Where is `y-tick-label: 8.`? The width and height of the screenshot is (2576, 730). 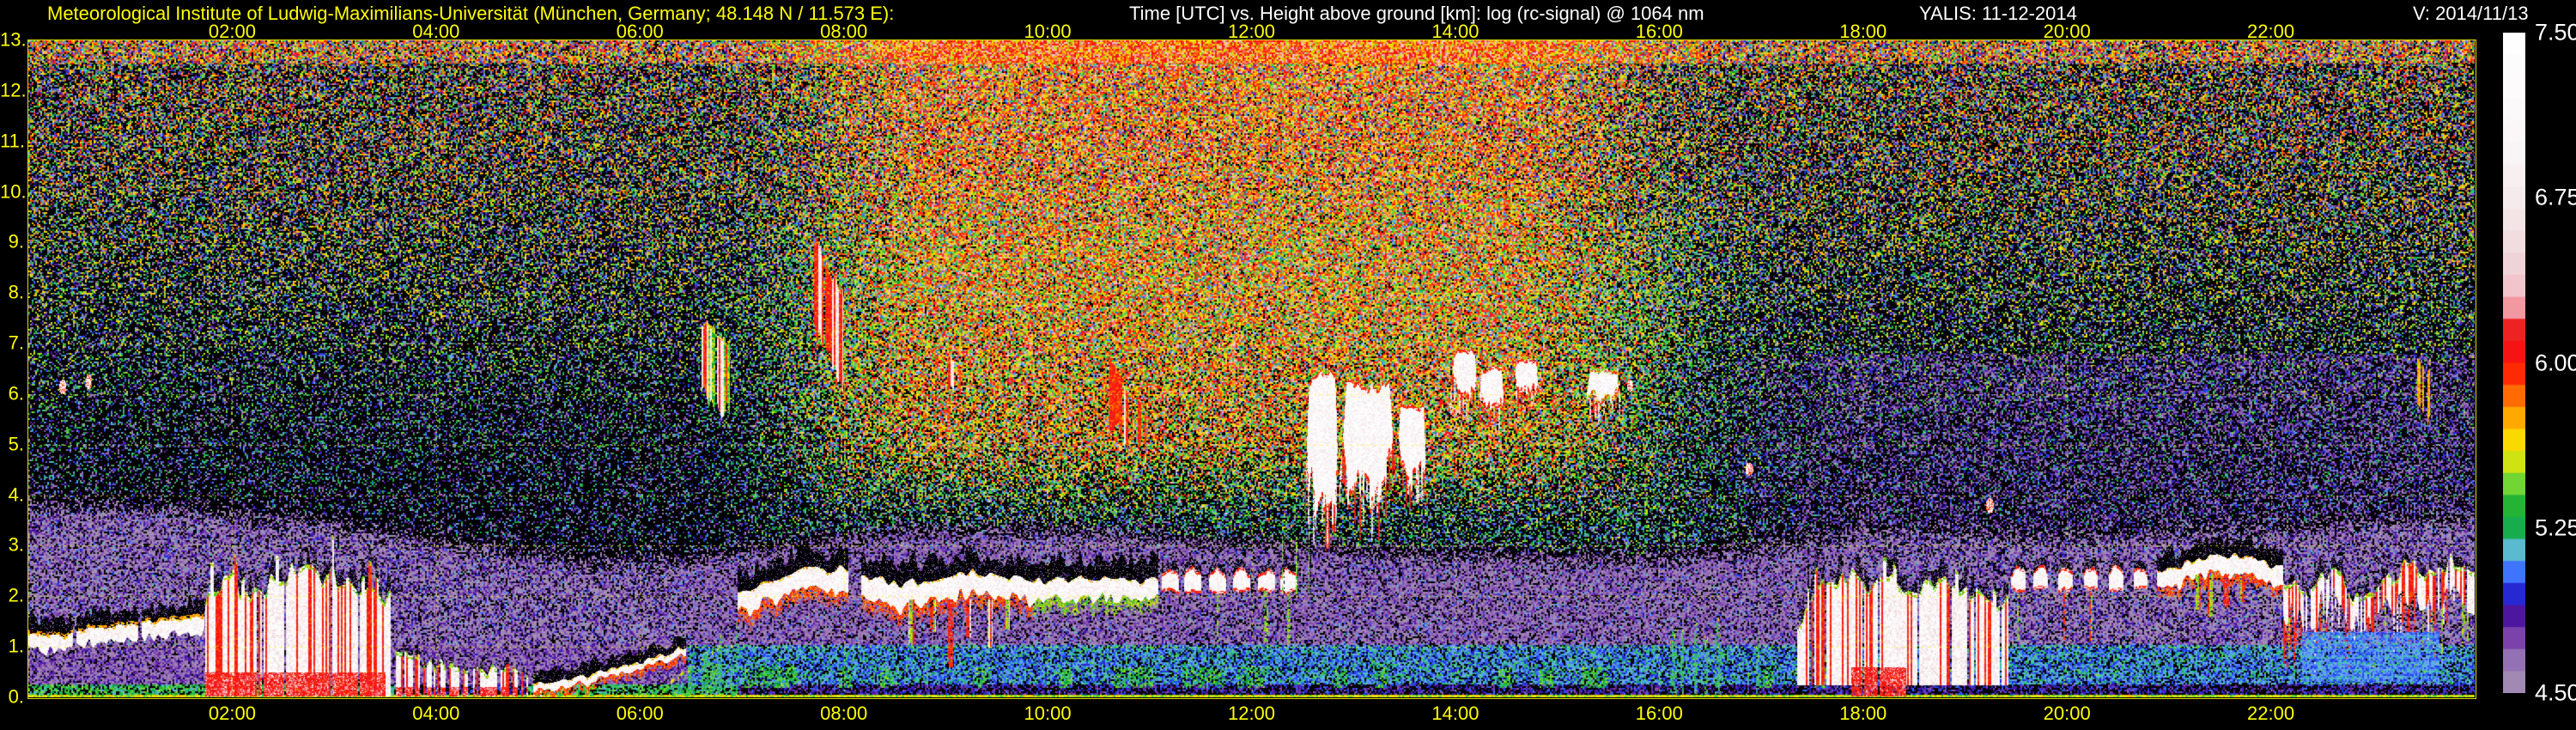
y-tick-label: 8. is located at coordinates (16, 292).